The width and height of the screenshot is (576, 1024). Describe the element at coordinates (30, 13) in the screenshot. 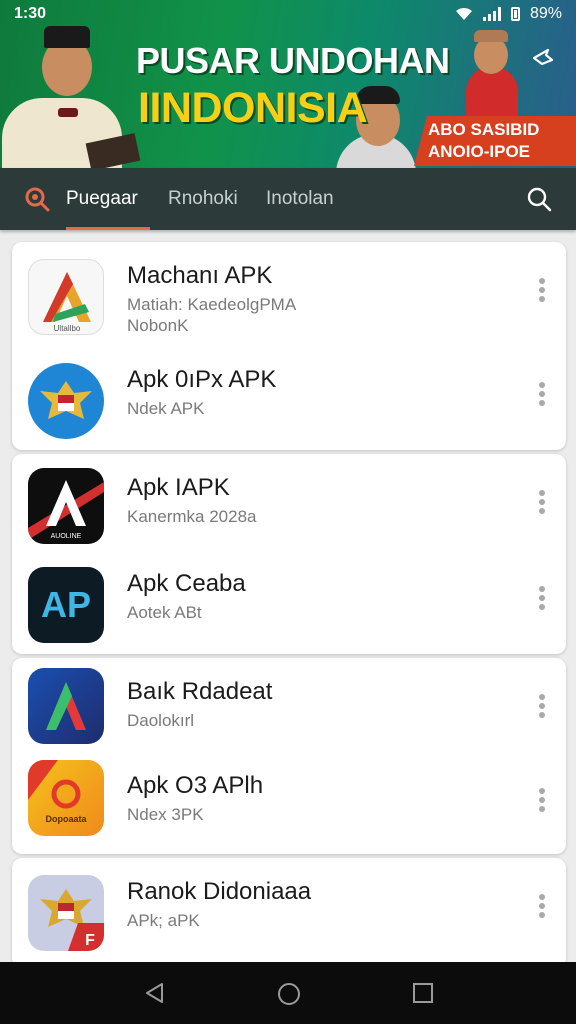

I see `status-time: 1:30` at that location.